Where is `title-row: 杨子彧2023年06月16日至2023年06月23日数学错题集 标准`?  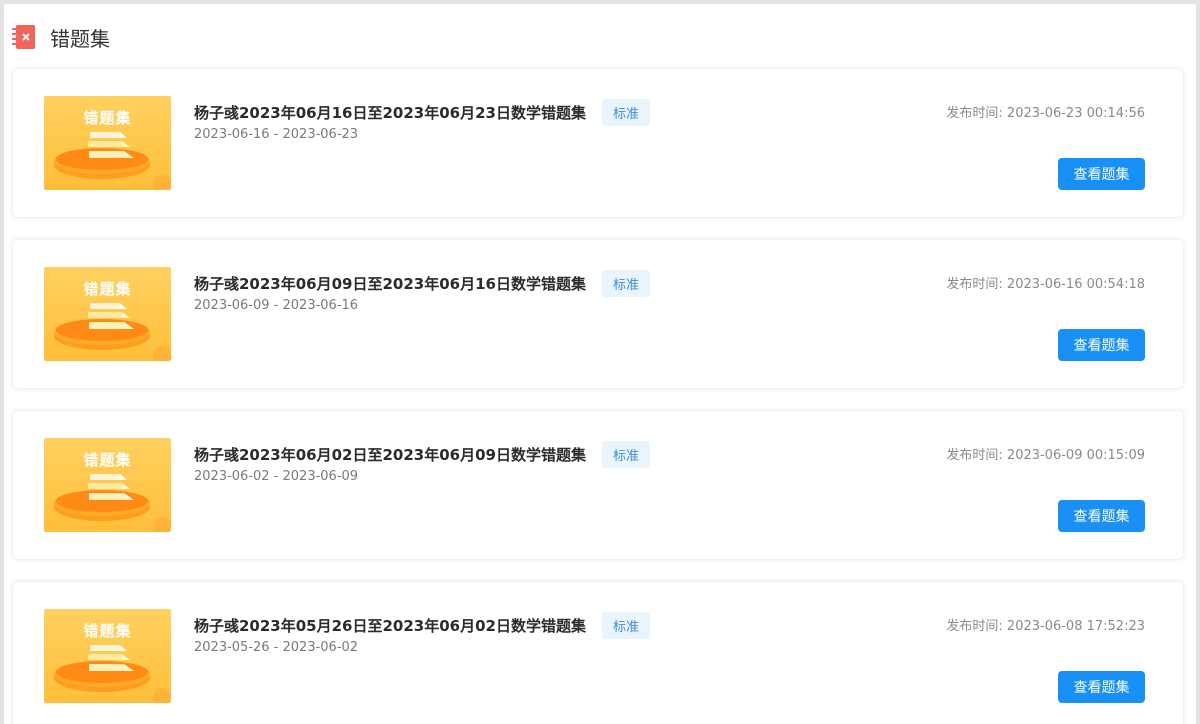
title-row: 杨子彧2023年06月16日至2023年06月23日数学错题集 标准 is located at coordinates (422, 112).